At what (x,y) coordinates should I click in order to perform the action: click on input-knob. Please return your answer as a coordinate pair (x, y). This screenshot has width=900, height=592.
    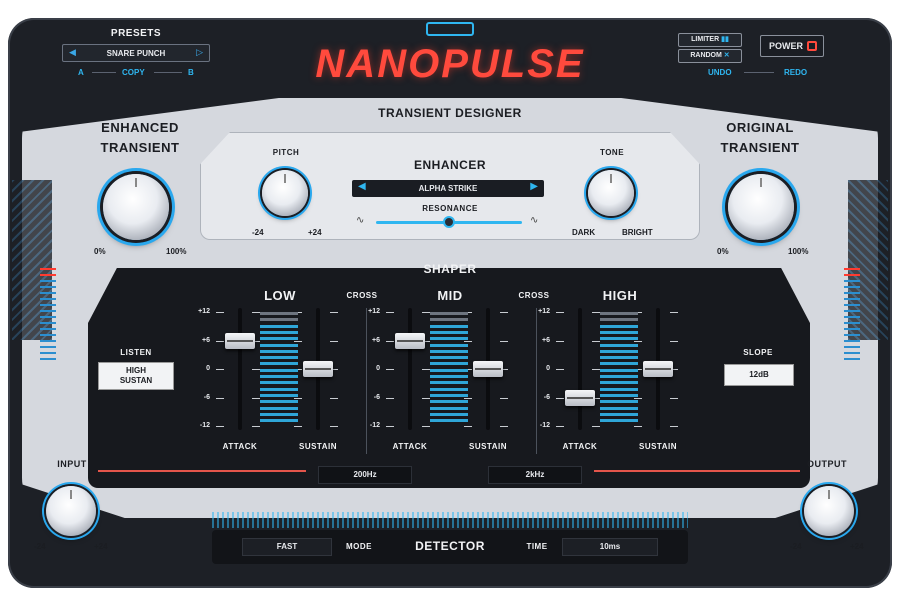
    Looking at the image, I should click on (71, 511).